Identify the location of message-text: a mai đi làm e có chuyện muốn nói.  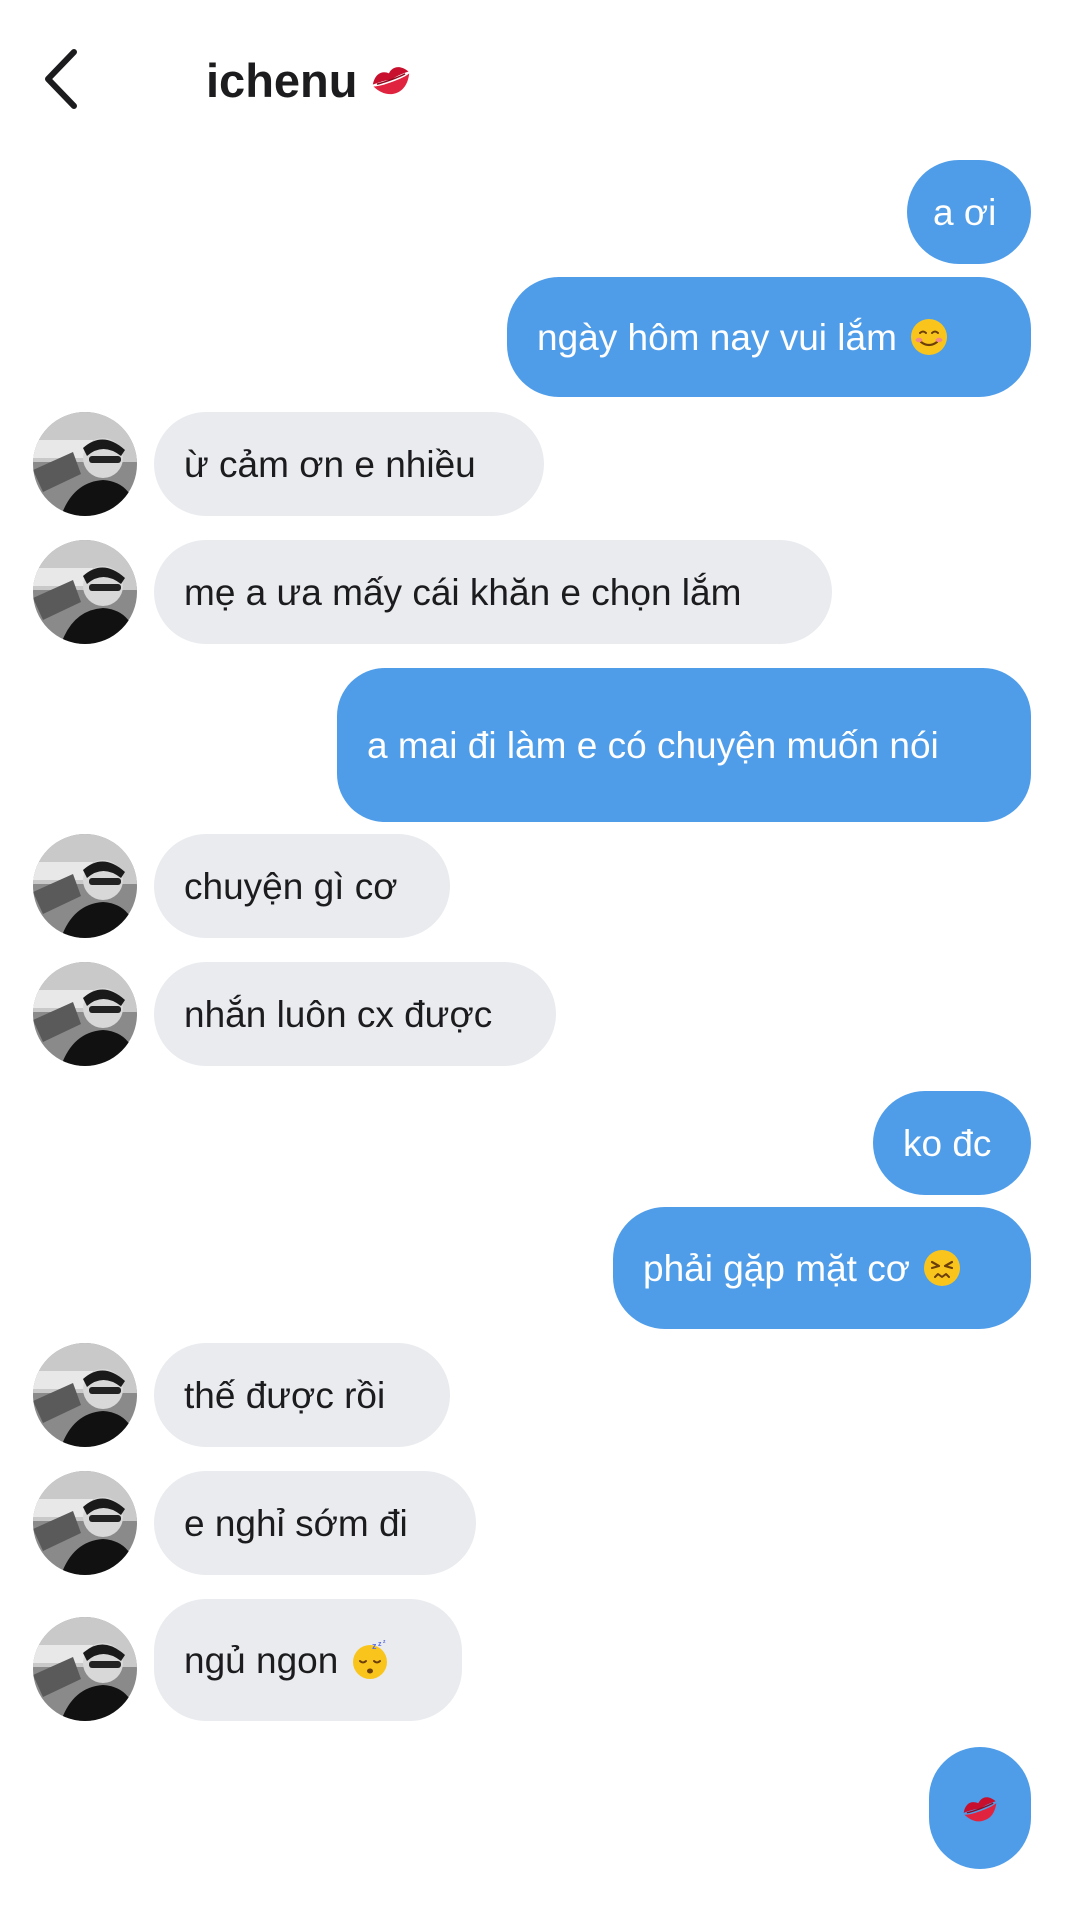
(653, 745).